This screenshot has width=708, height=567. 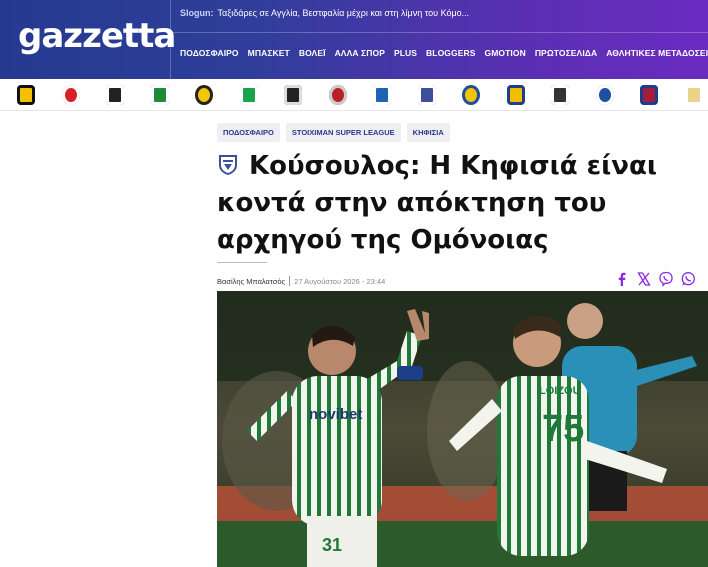 What do you see at coordinates (666, 279) in the screenshot?
I see `viber-icon` at bounding box center [666, 279].